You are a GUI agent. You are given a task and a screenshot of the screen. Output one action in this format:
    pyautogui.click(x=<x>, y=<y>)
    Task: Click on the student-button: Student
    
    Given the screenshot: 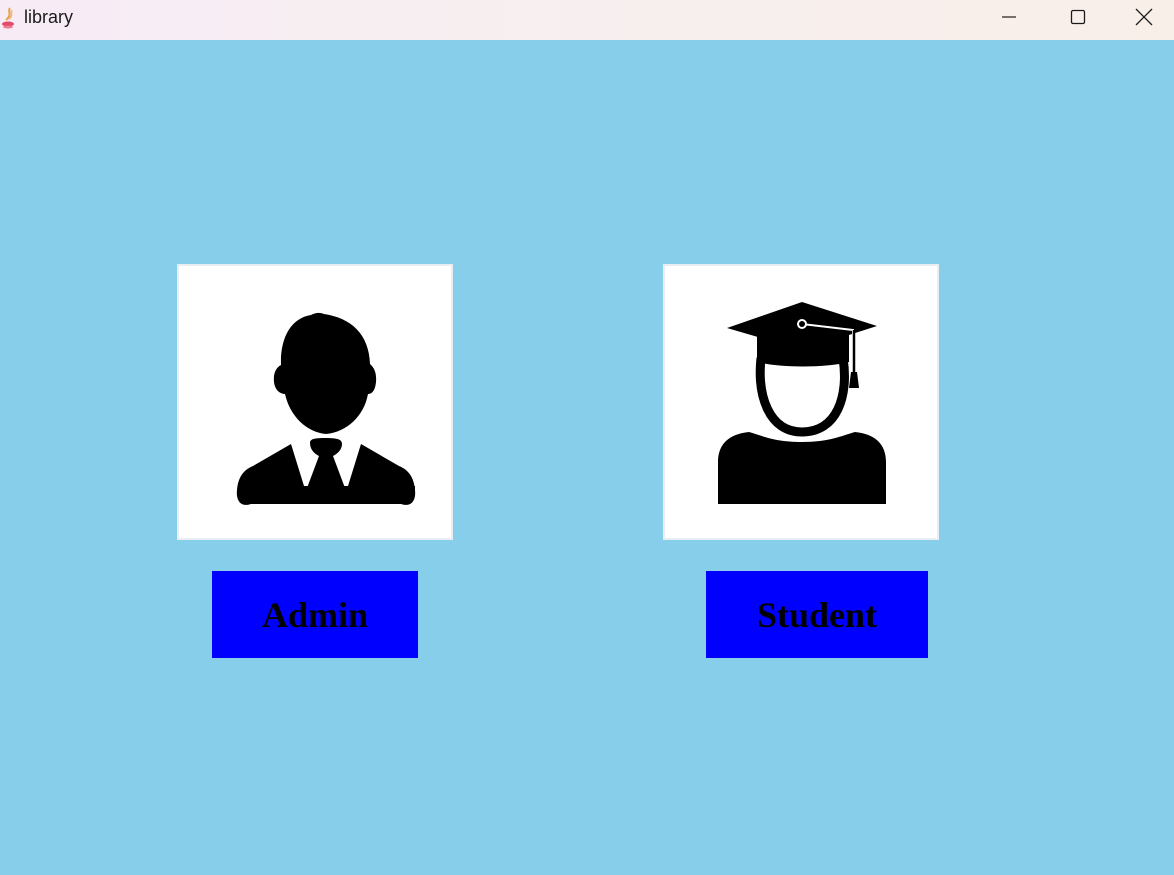 What is the action you would take?
    pyautogui.click(x=817, y=614)
    